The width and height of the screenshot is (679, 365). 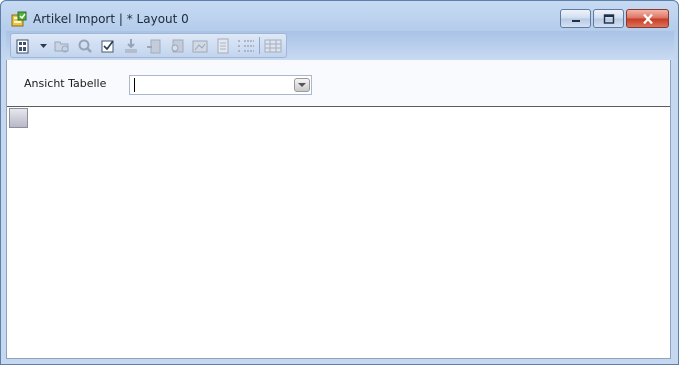 I want to click on toolbar-separator, so click(x=260, y=45).